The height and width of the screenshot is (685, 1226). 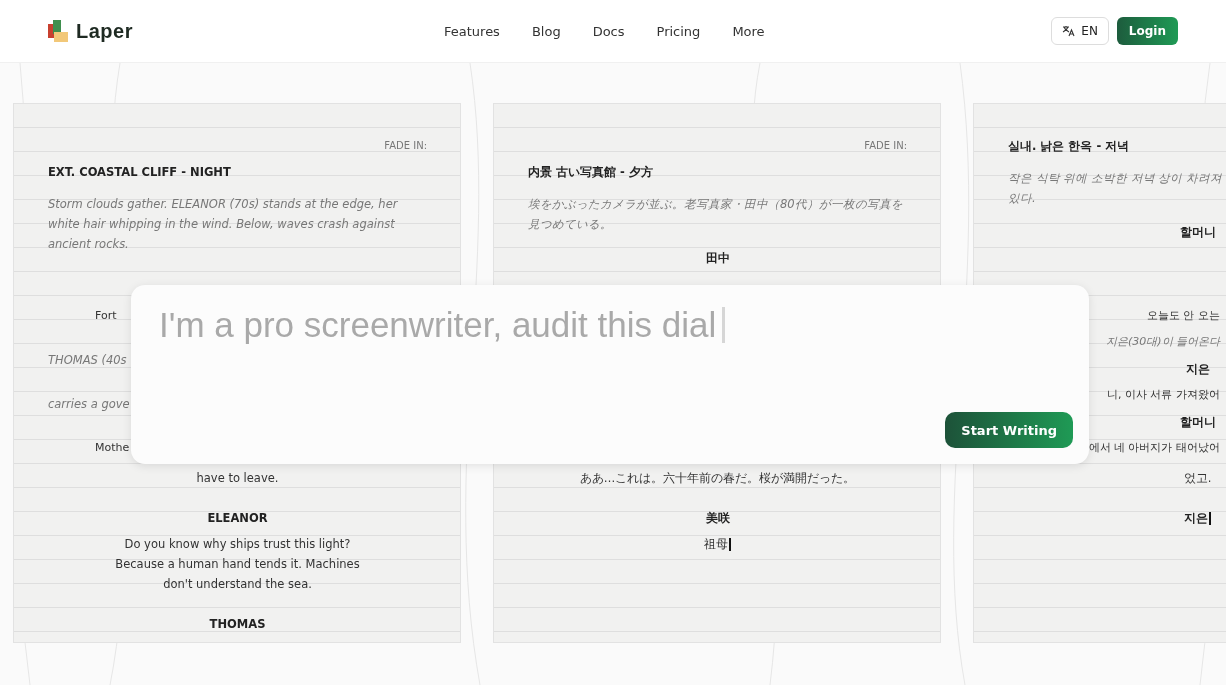 What do you see at coordinates (1069, 31) in the screenshot?
I see `translate-icon` at bounding box center [1069, 31].